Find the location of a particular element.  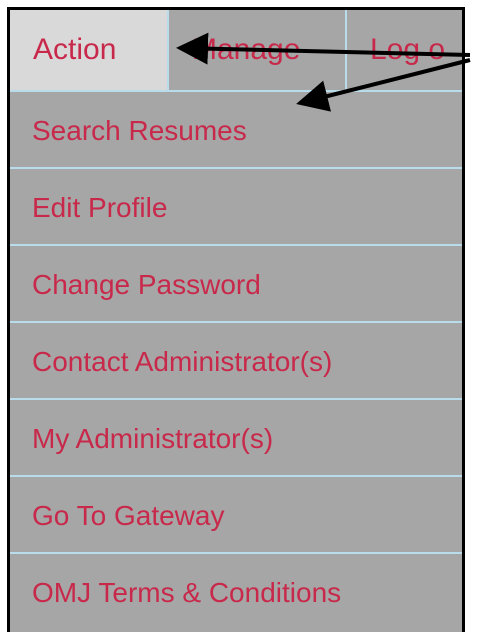

menu-item-change-password: Change Password is located at coordinates (236, 282).